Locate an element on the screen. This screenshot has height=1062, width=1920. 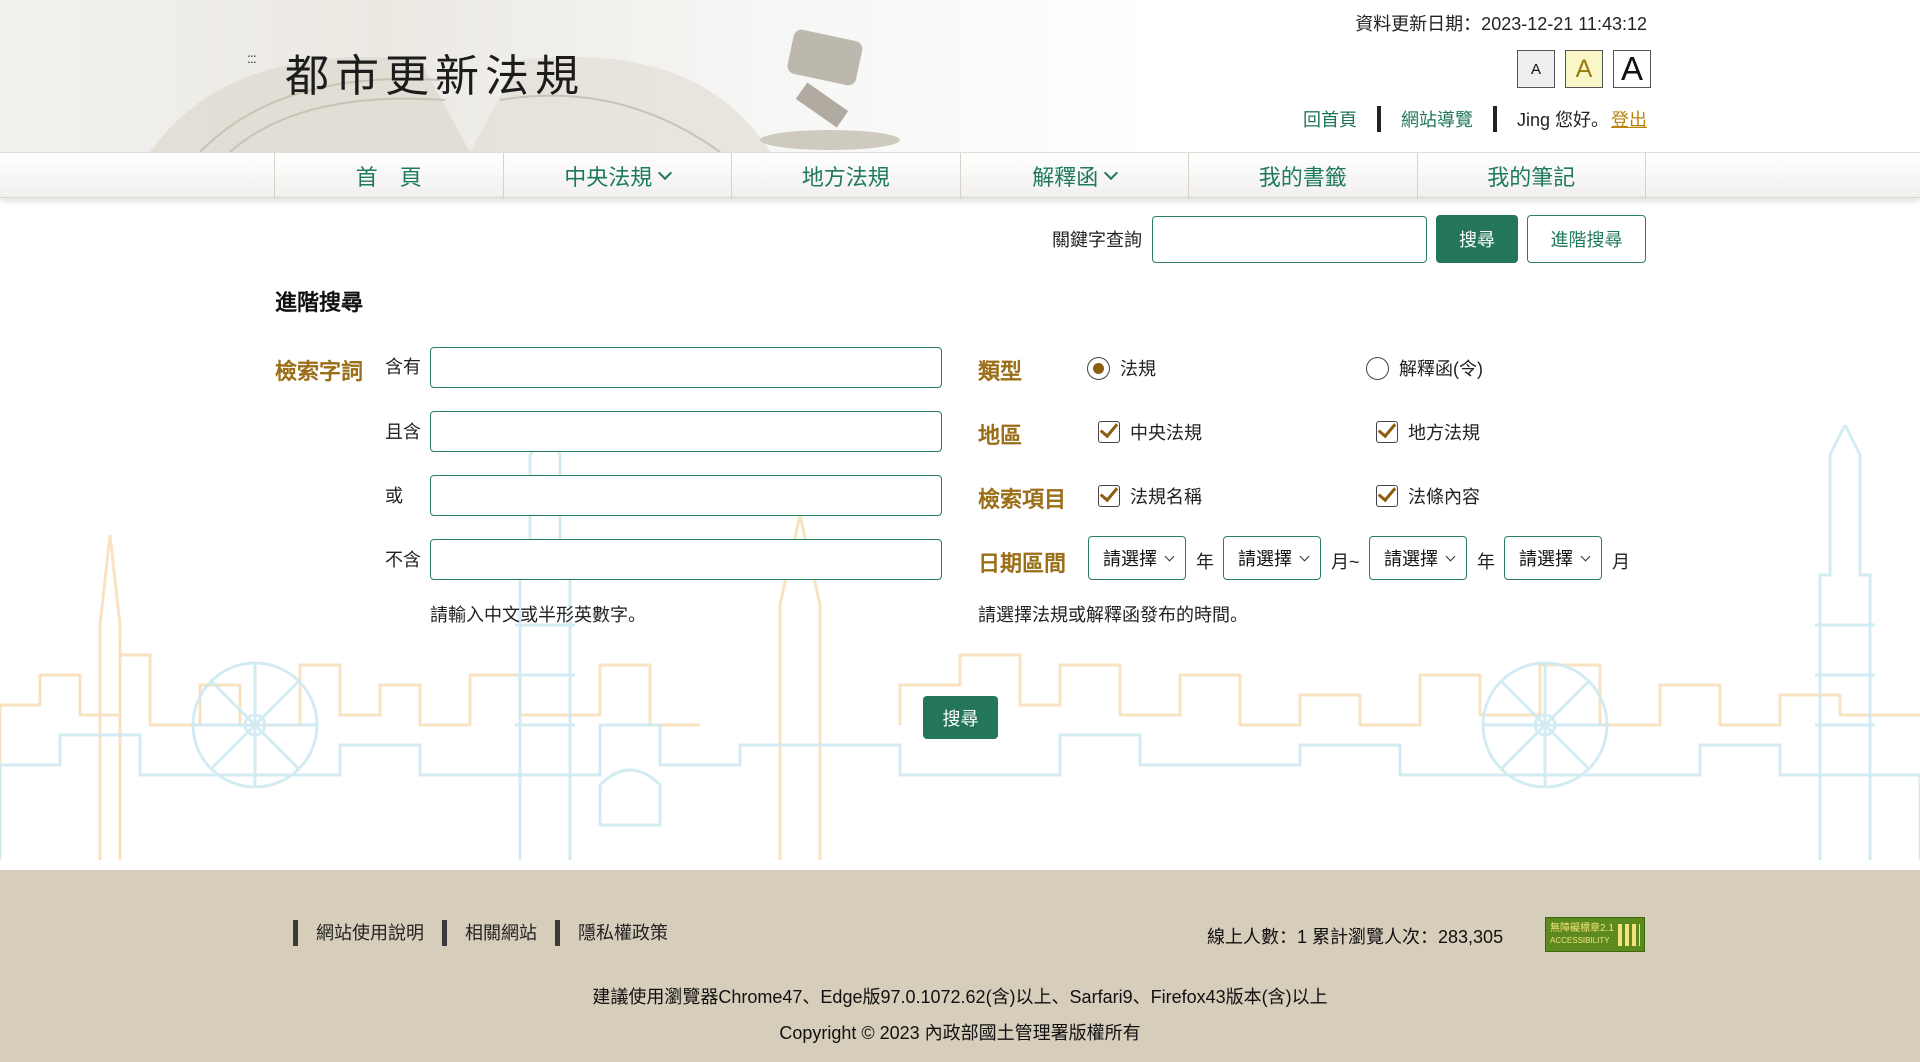
nav-item-central-regulations: 中央法規 is located at coordinates (618, 176).